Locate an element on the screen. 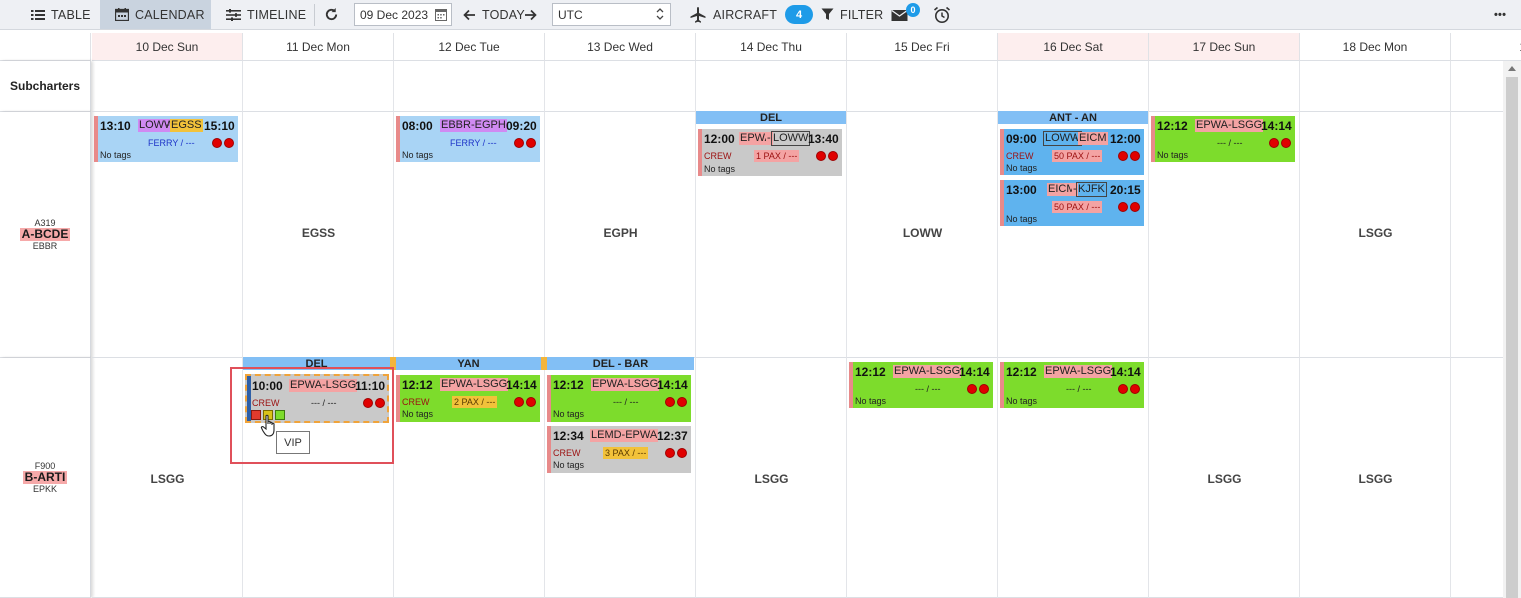 The image size is (1521, 598). trip-bar: ANT - AN is located at coordinates (1073, 117).